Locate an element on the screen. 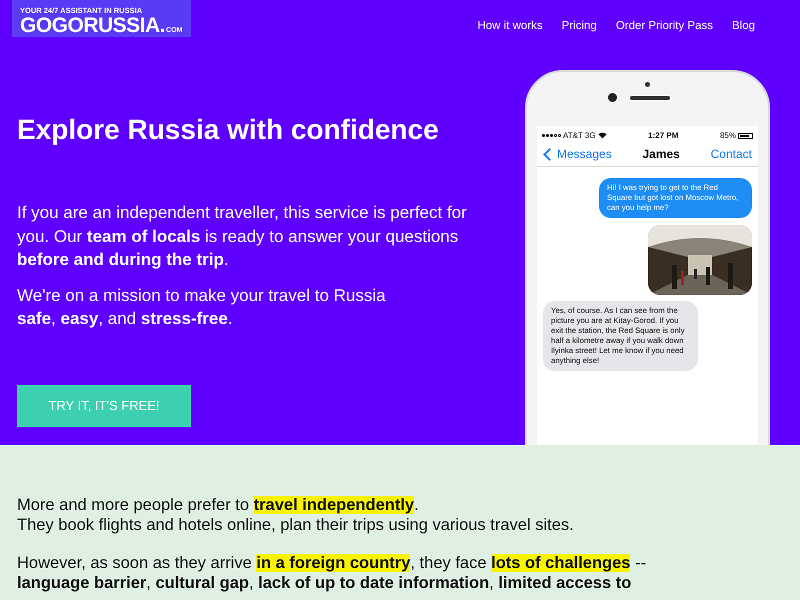  signal-icon is located at coordinates (551, 135).